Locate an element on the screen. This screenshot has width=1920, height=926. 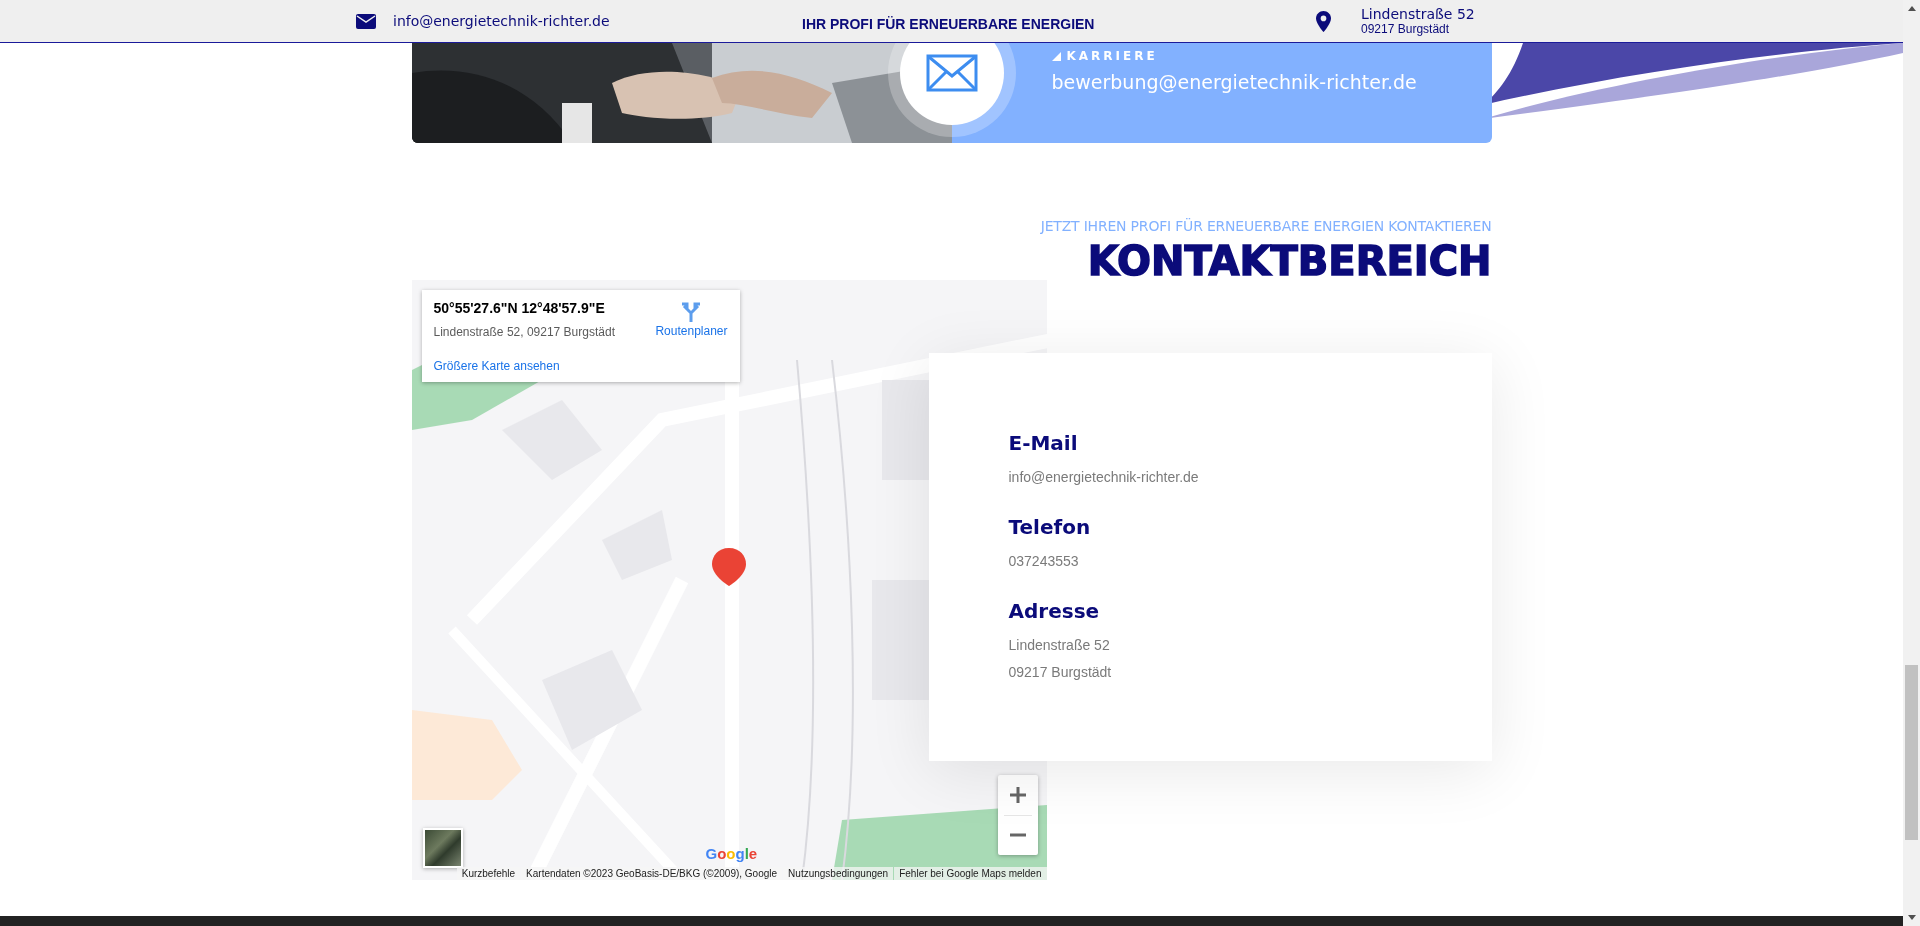
scrollbar-thumb is located at coordinates (1911, 752).